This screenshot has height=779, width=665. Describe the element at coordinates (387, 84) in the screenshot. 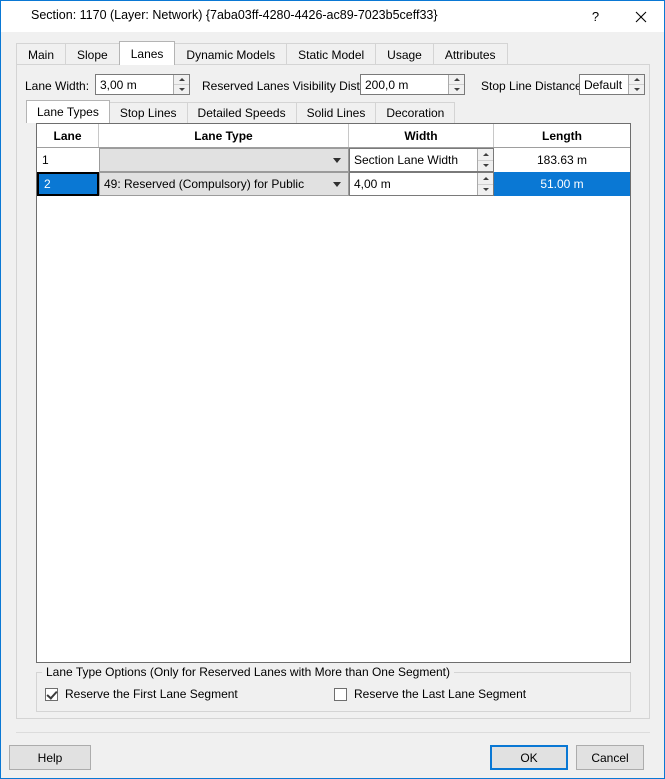

I see `reserved-visibility-value: 200,0 m` at that location.